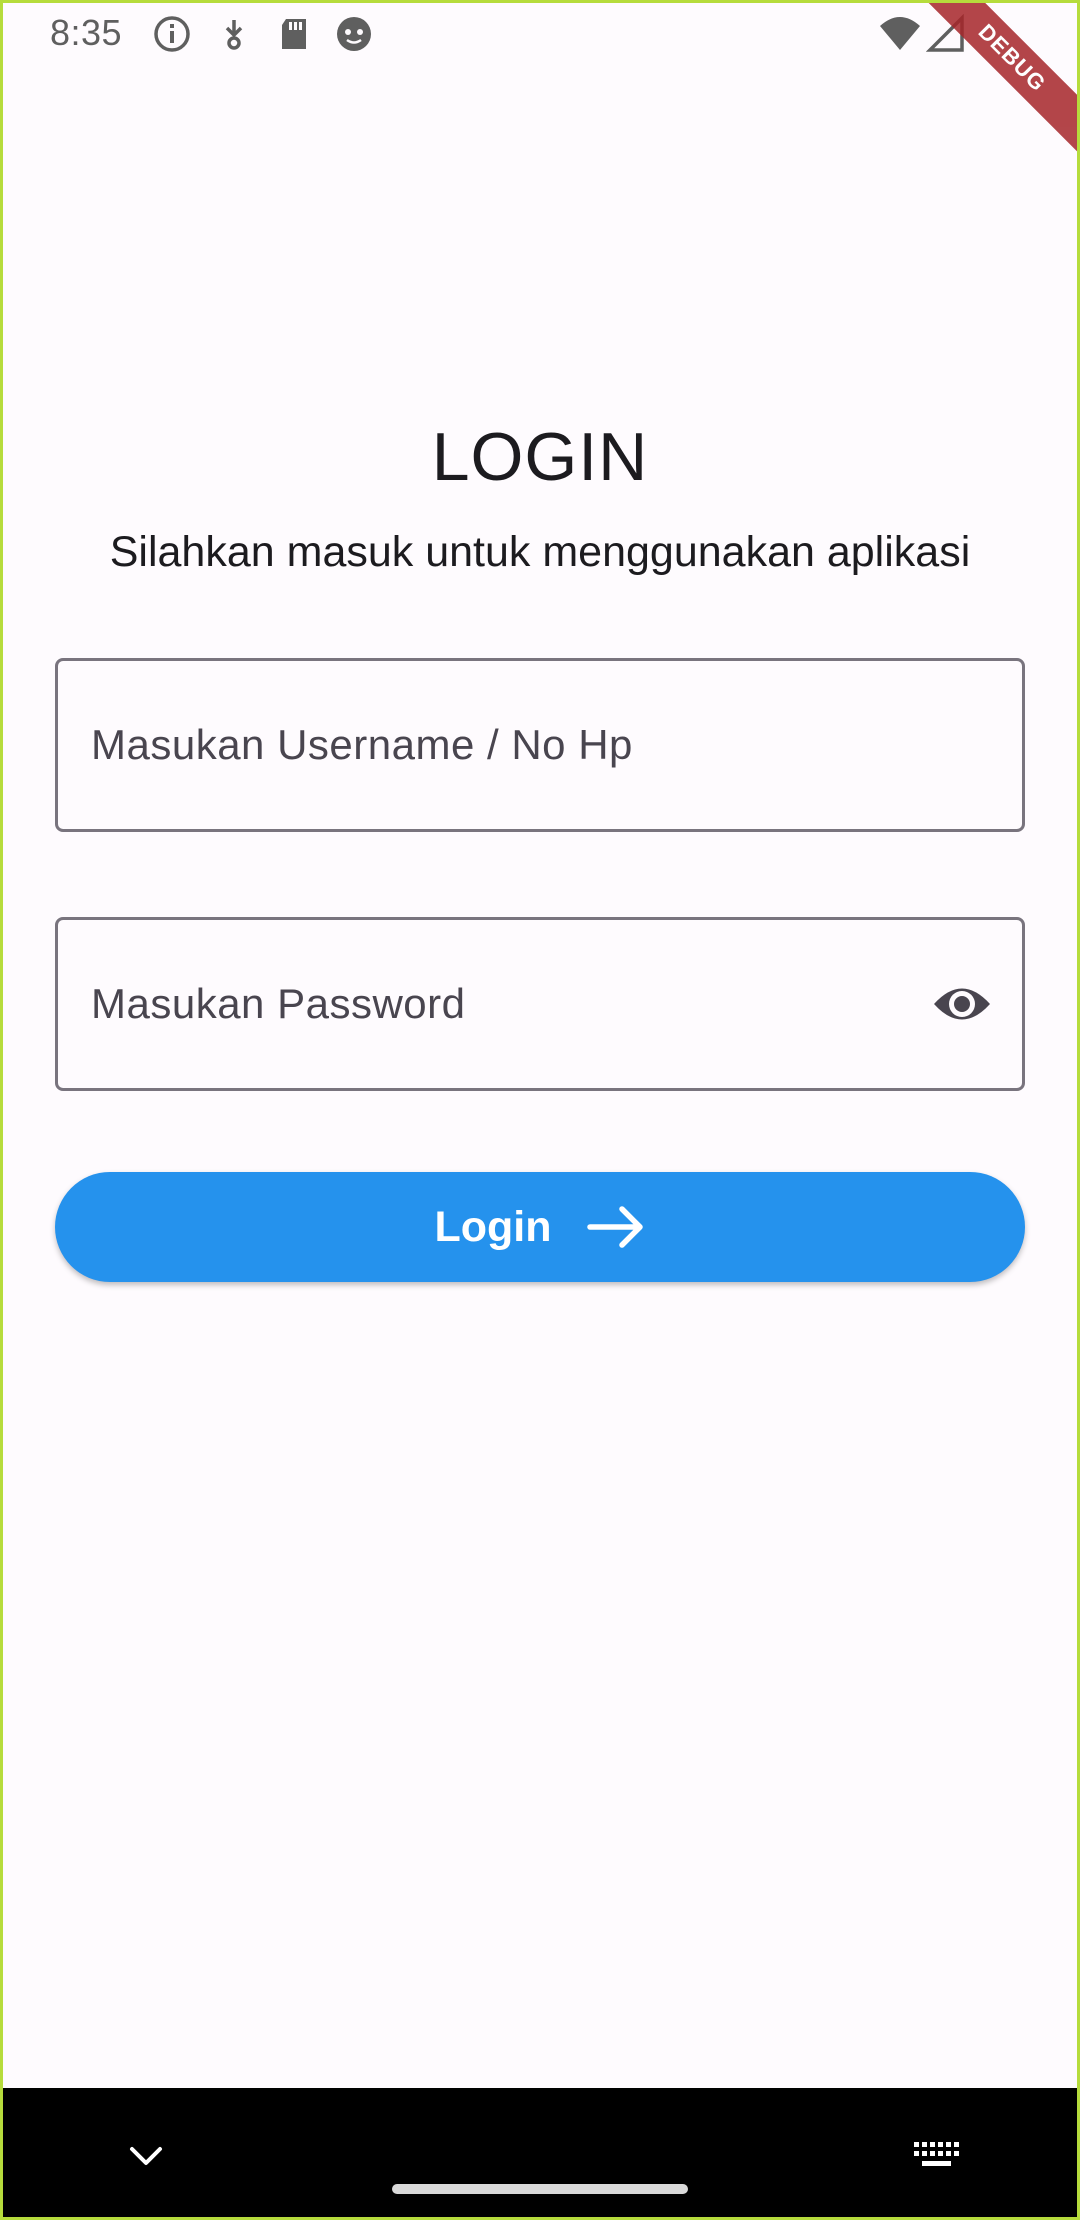  I want to click on password-placeholder: Masukan Password, so click(278, 1003).